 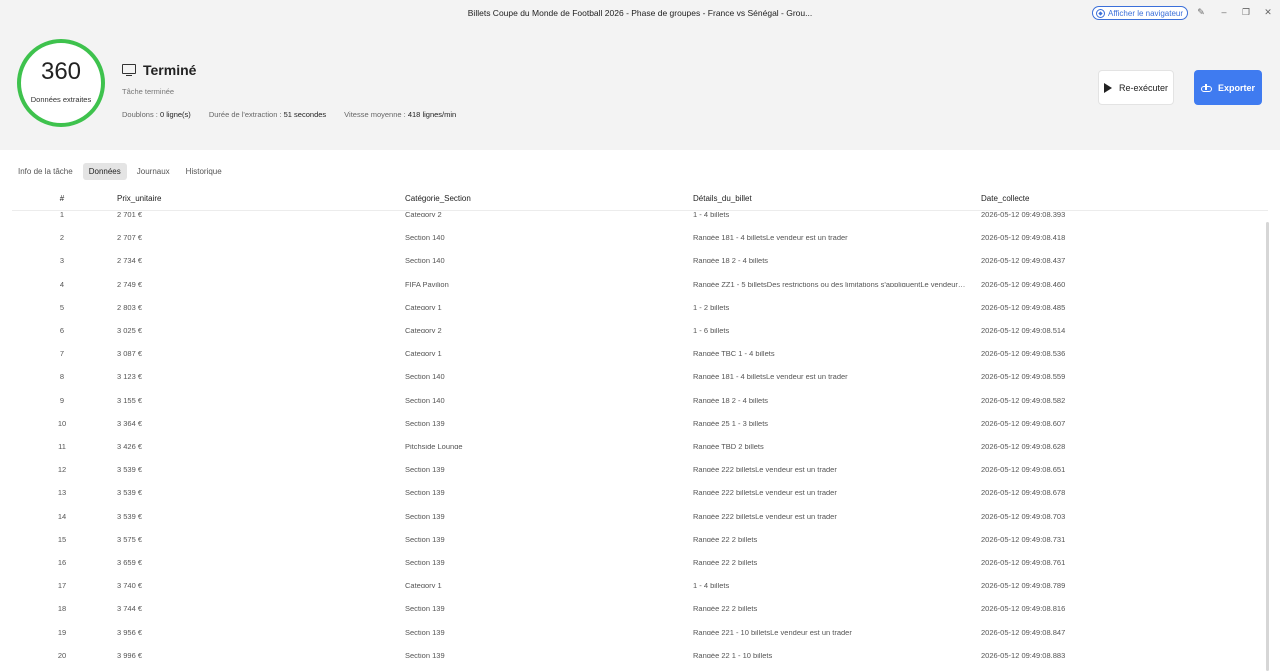 What do you see at coordinates (62, 261) in the screenshot?
I see `cell-index: 3` at bounding box center [62, 261].